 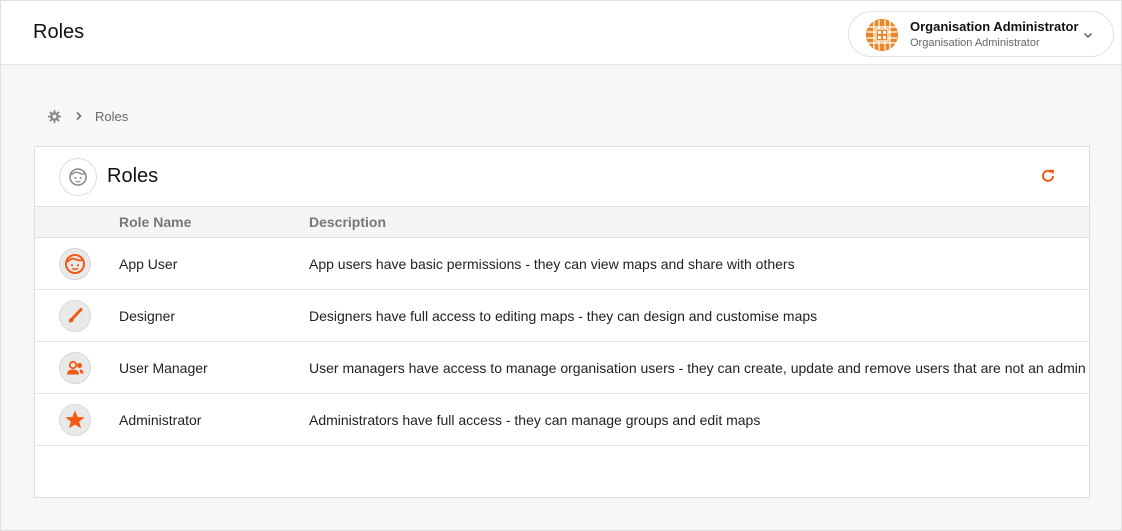 I want to click on brush-icon, so click(x=75, y=316).